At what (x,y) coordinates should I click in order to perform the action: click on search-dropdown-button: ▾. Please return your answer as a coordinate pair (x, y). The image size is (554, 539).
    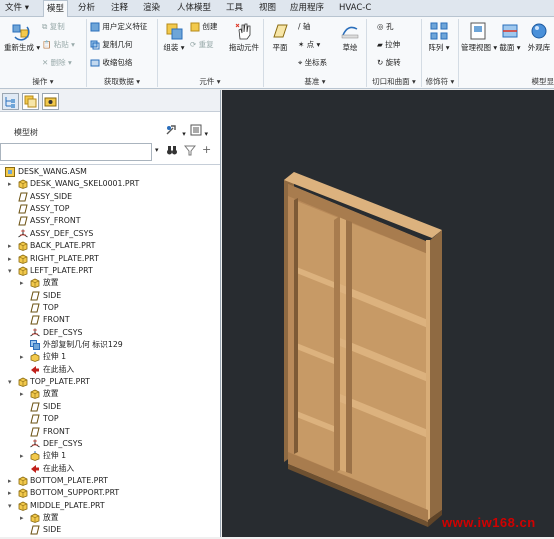
    Looking at the image, I should click on (157, 150).